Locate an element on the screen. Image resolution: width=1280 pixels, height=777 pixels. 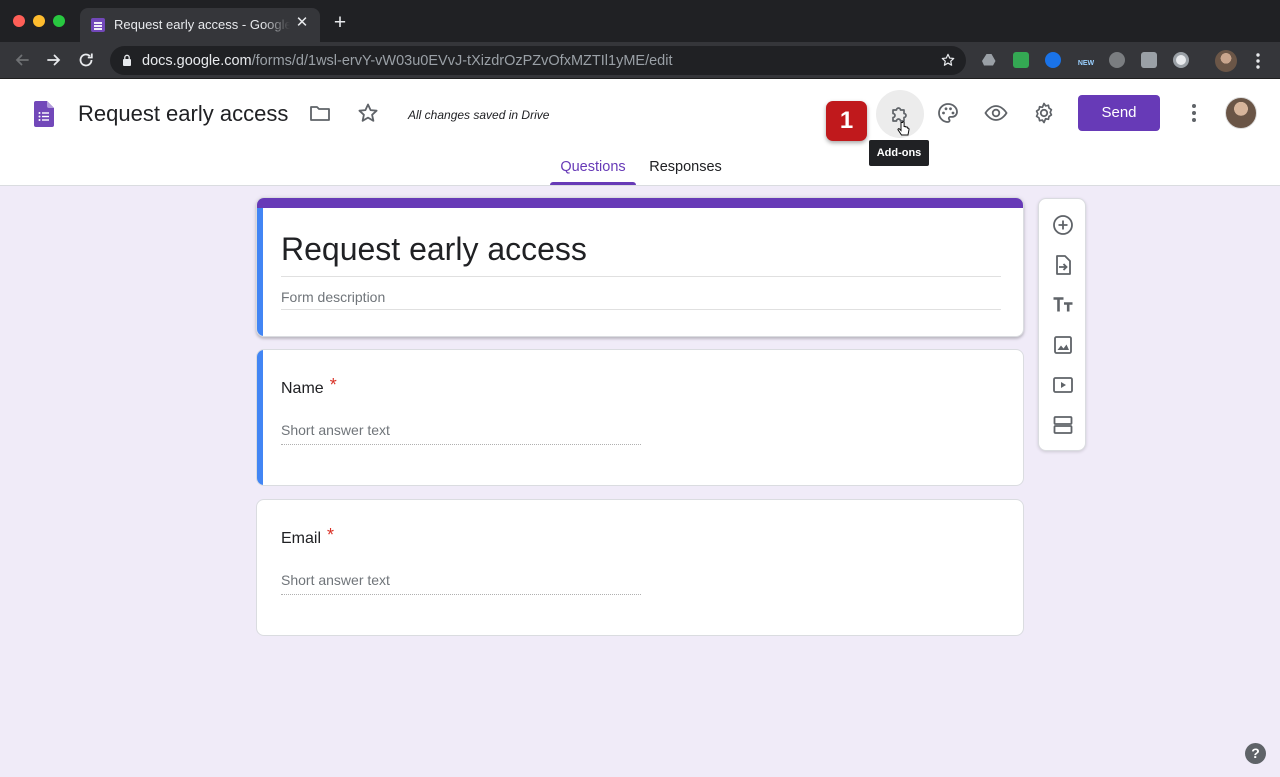
question-title: Name * is located at coordinates (309, 386).